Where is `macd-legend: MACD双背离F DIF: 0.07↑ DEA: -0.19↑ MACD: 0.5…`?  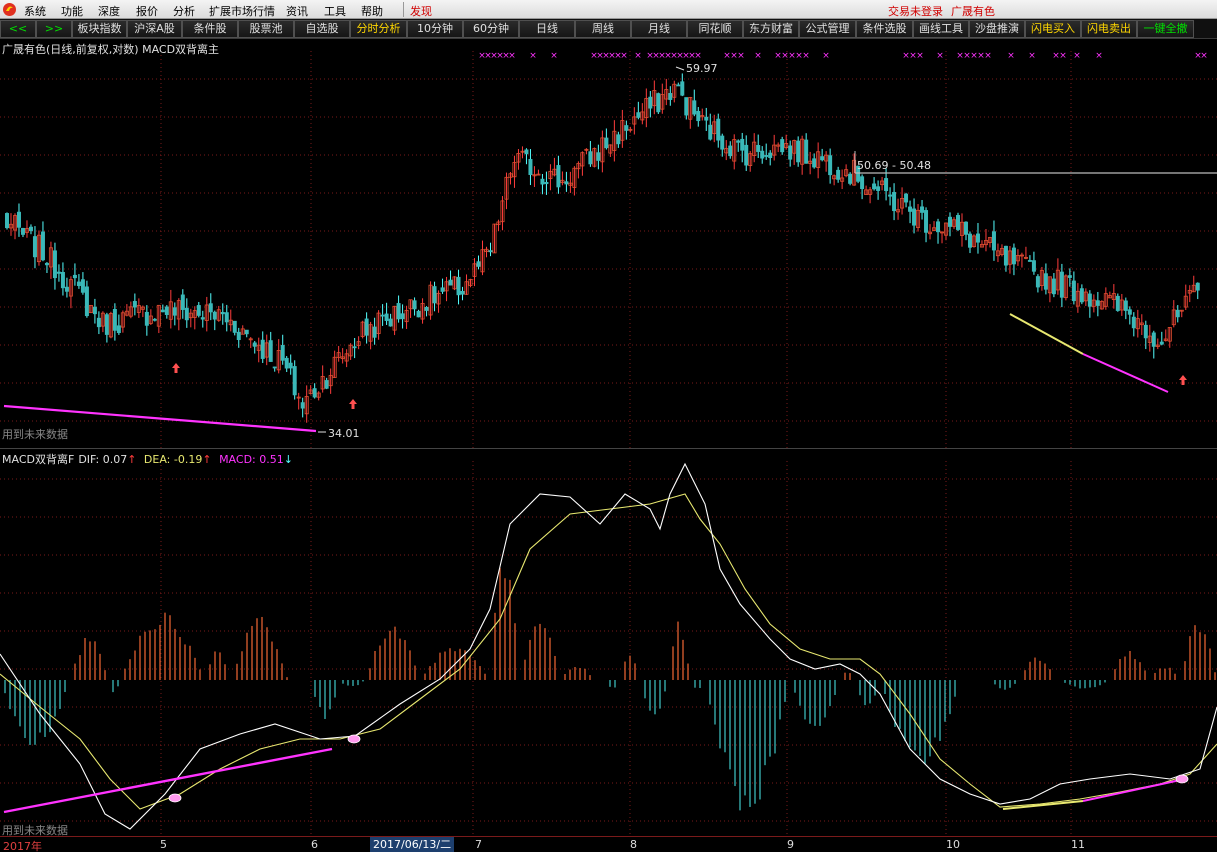 macd-legend: MACD双背离F DIF: 0.07↑ DEA: -0.19↑ MACD: 0.5… is located at coordinates (149, 459).